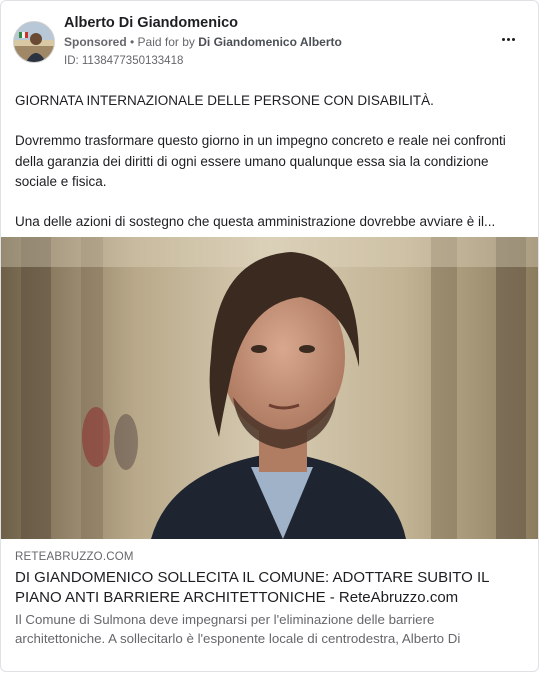 The image size is (539, 679). What do you see at coordinates (95, 42) in the screenshot?
I see `sponsored-label: Sponsored` at bounding box center [95, 42].